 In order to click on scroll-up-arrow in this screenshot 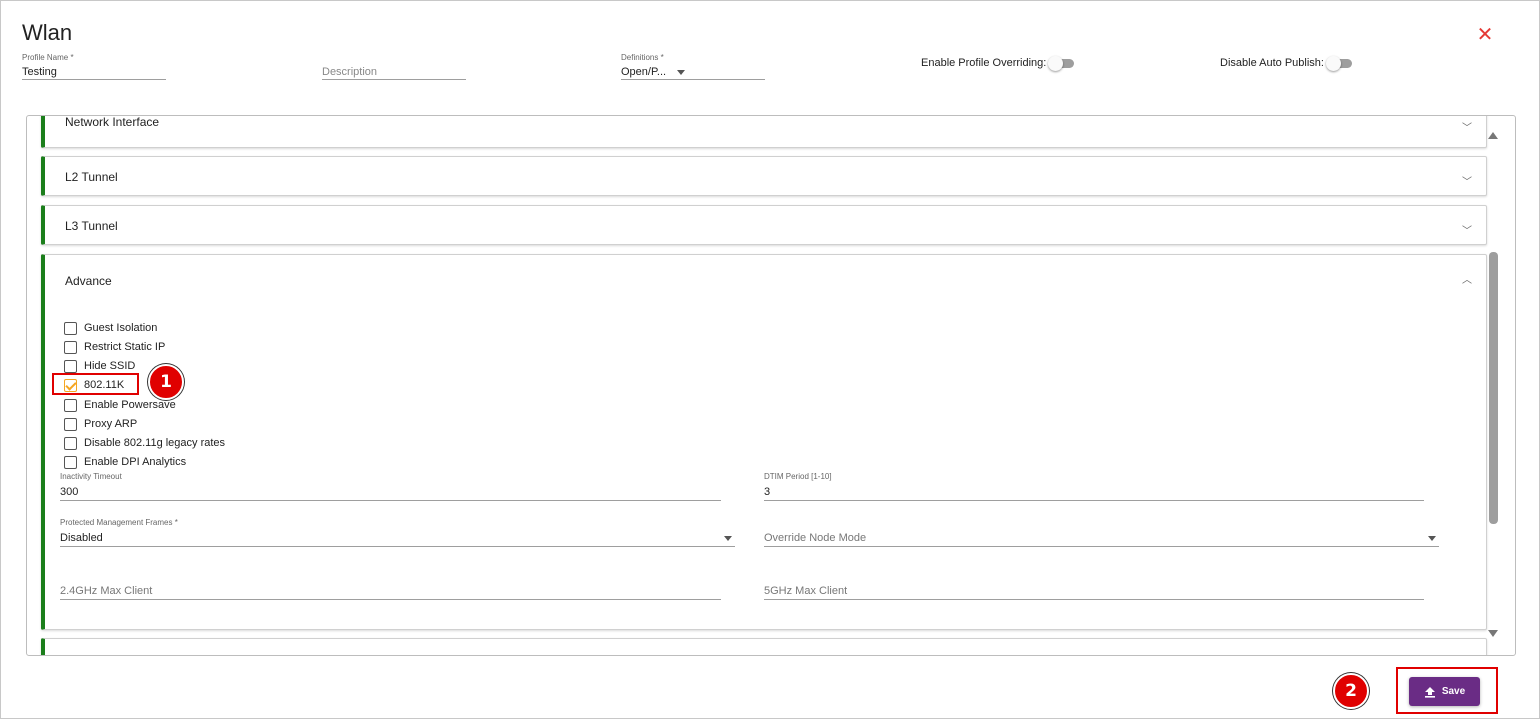, I will do `click(1493, 135)`.